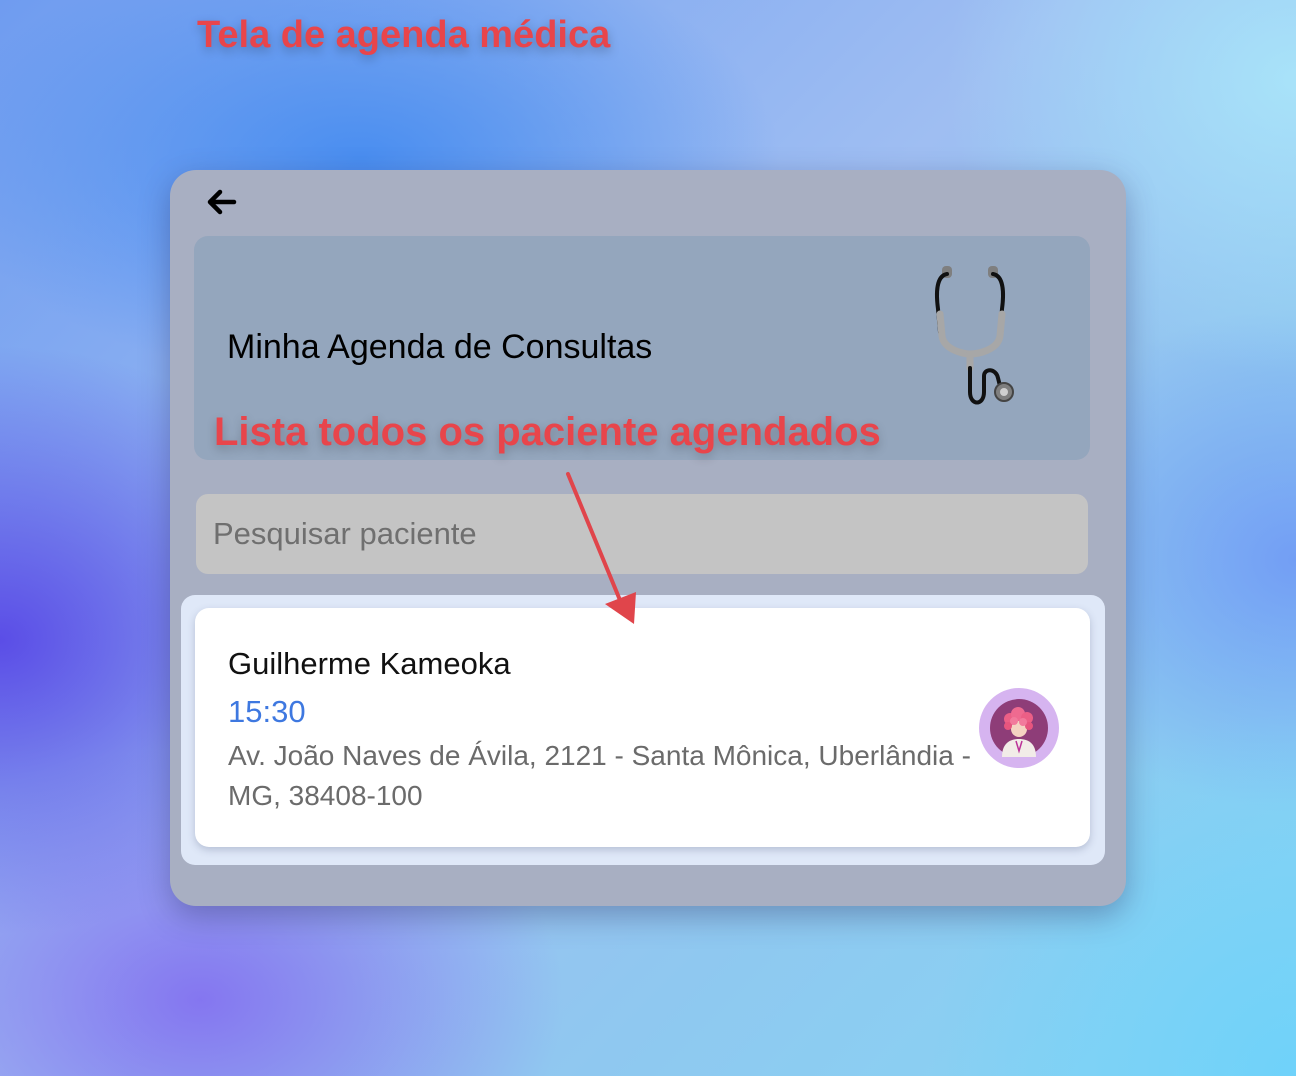 This screenshot has height=1076, width=1296. I want to click on appointment-time: 15:30, so click(267, 711).